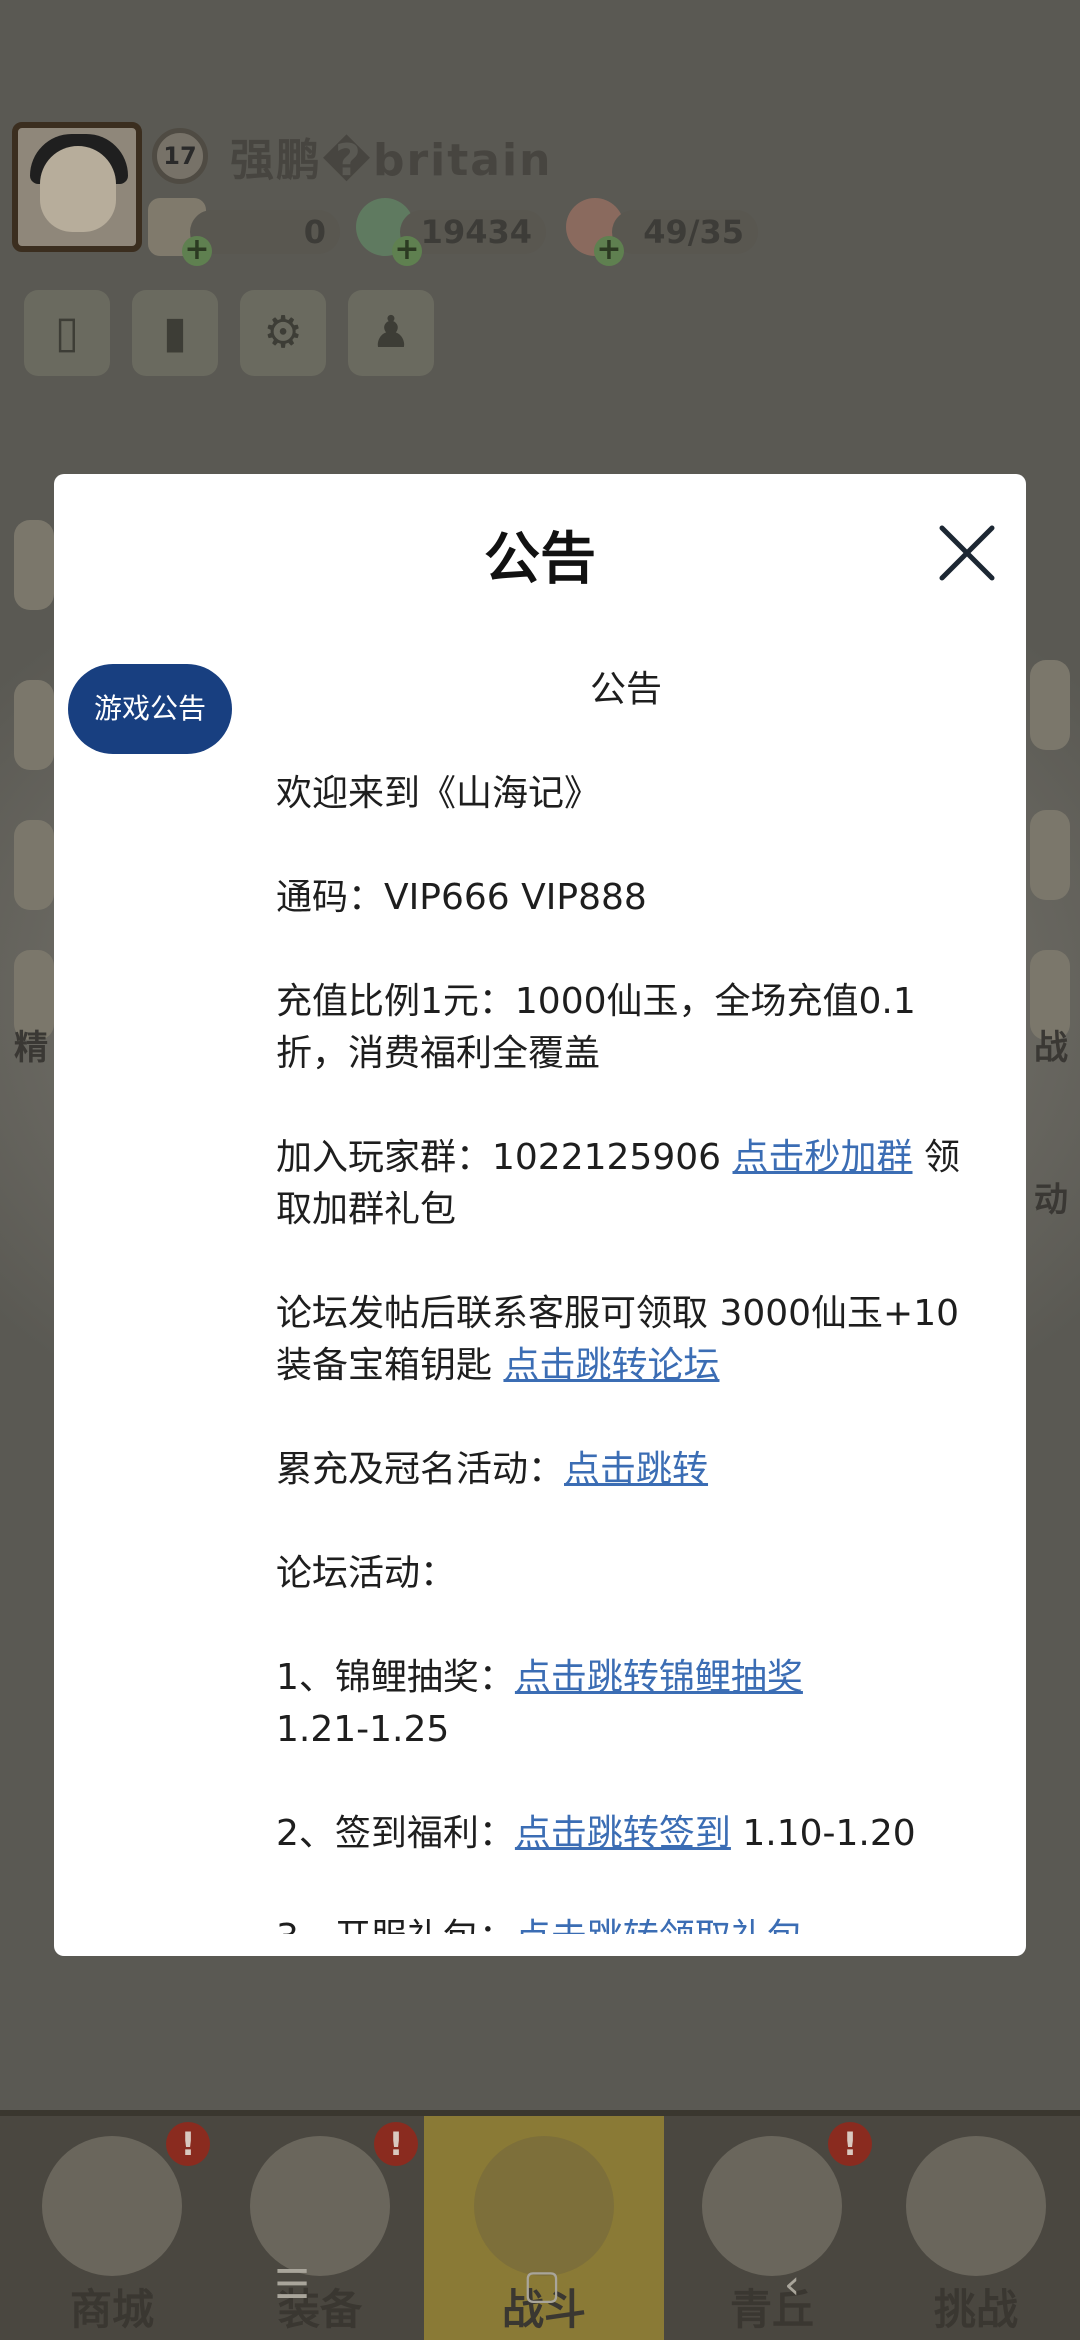  I want to click on activity-2-prefix: 2、签到福利：, so click(395, 1833).